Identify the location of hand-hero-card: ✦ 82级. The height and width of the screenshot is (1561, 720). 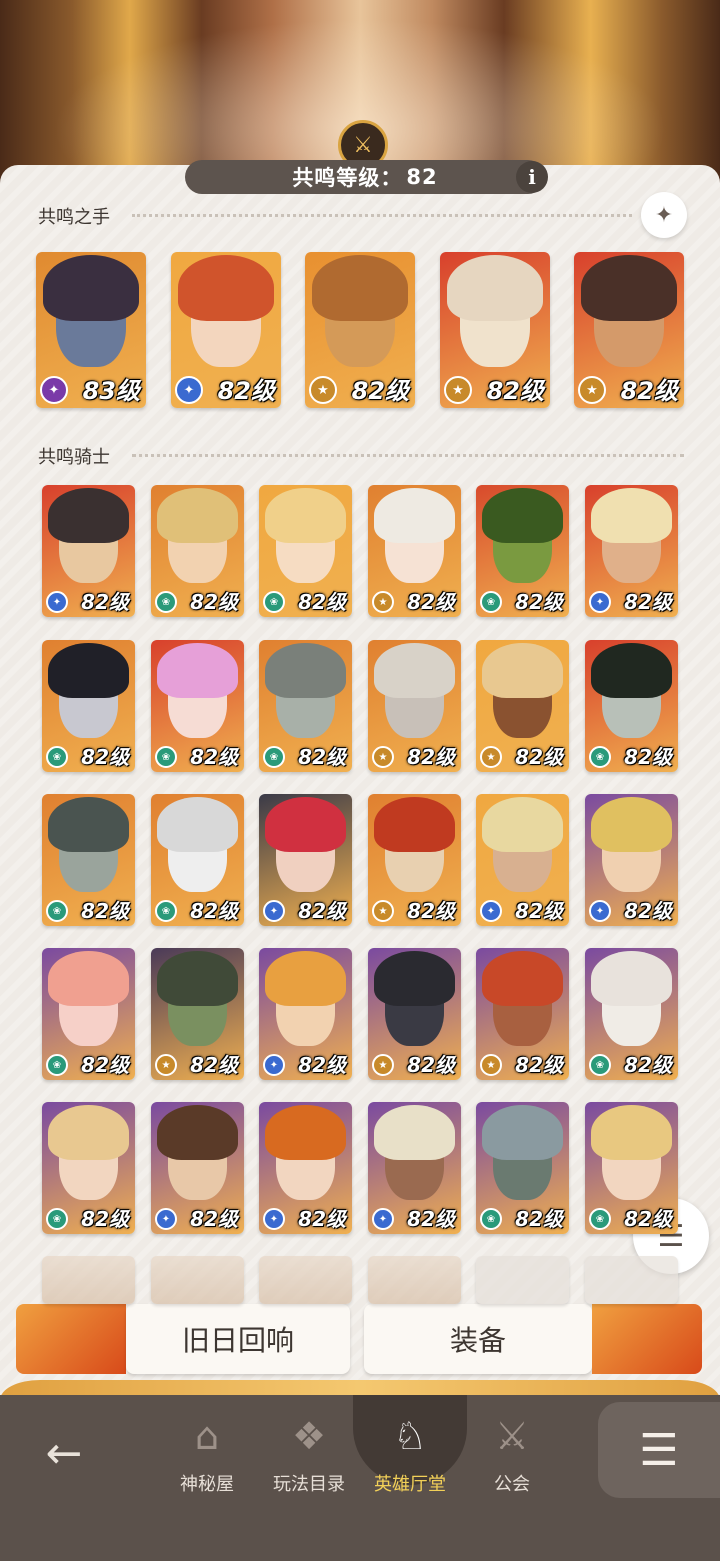
(226, 330).